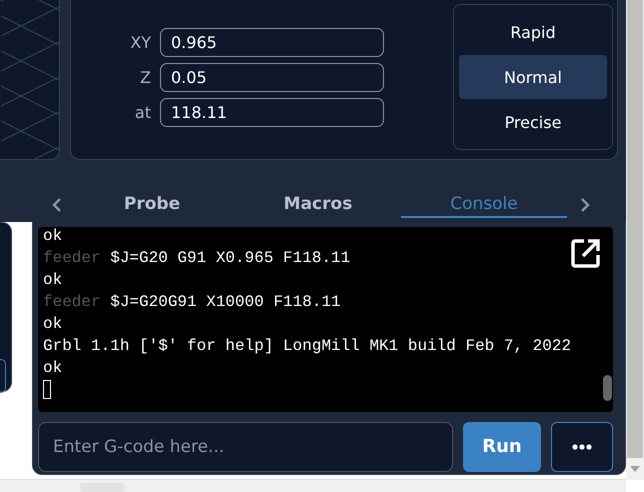 The height and width of the screenshot is (492, 644). I want to click on more-button, so click(582, 447).